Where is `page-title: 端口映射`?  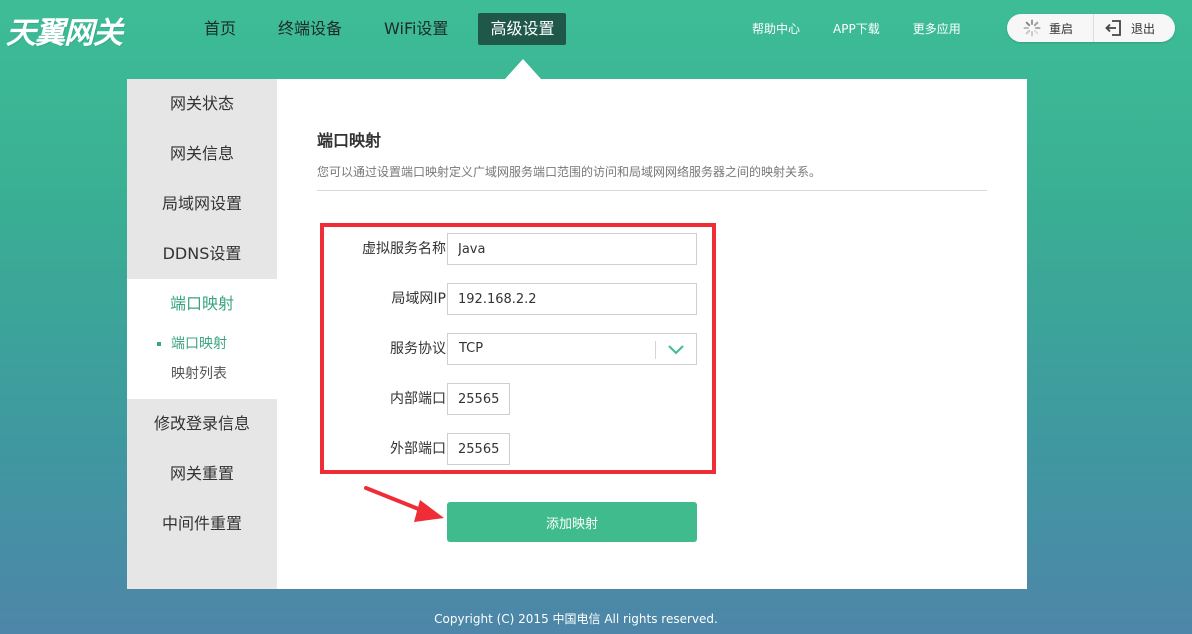
page-title: 端口映射 is located at coordinates (349, 140).